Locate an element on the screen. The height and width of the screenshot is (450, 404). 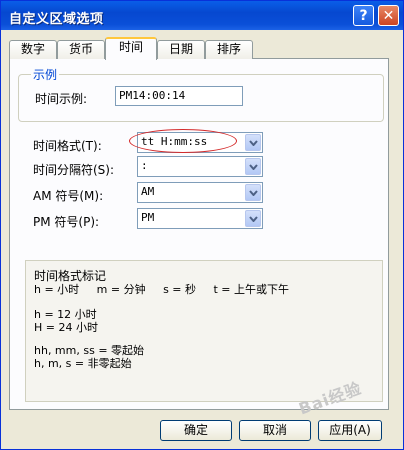
time-format-dropdown-button is located at coordinates (253, 142).